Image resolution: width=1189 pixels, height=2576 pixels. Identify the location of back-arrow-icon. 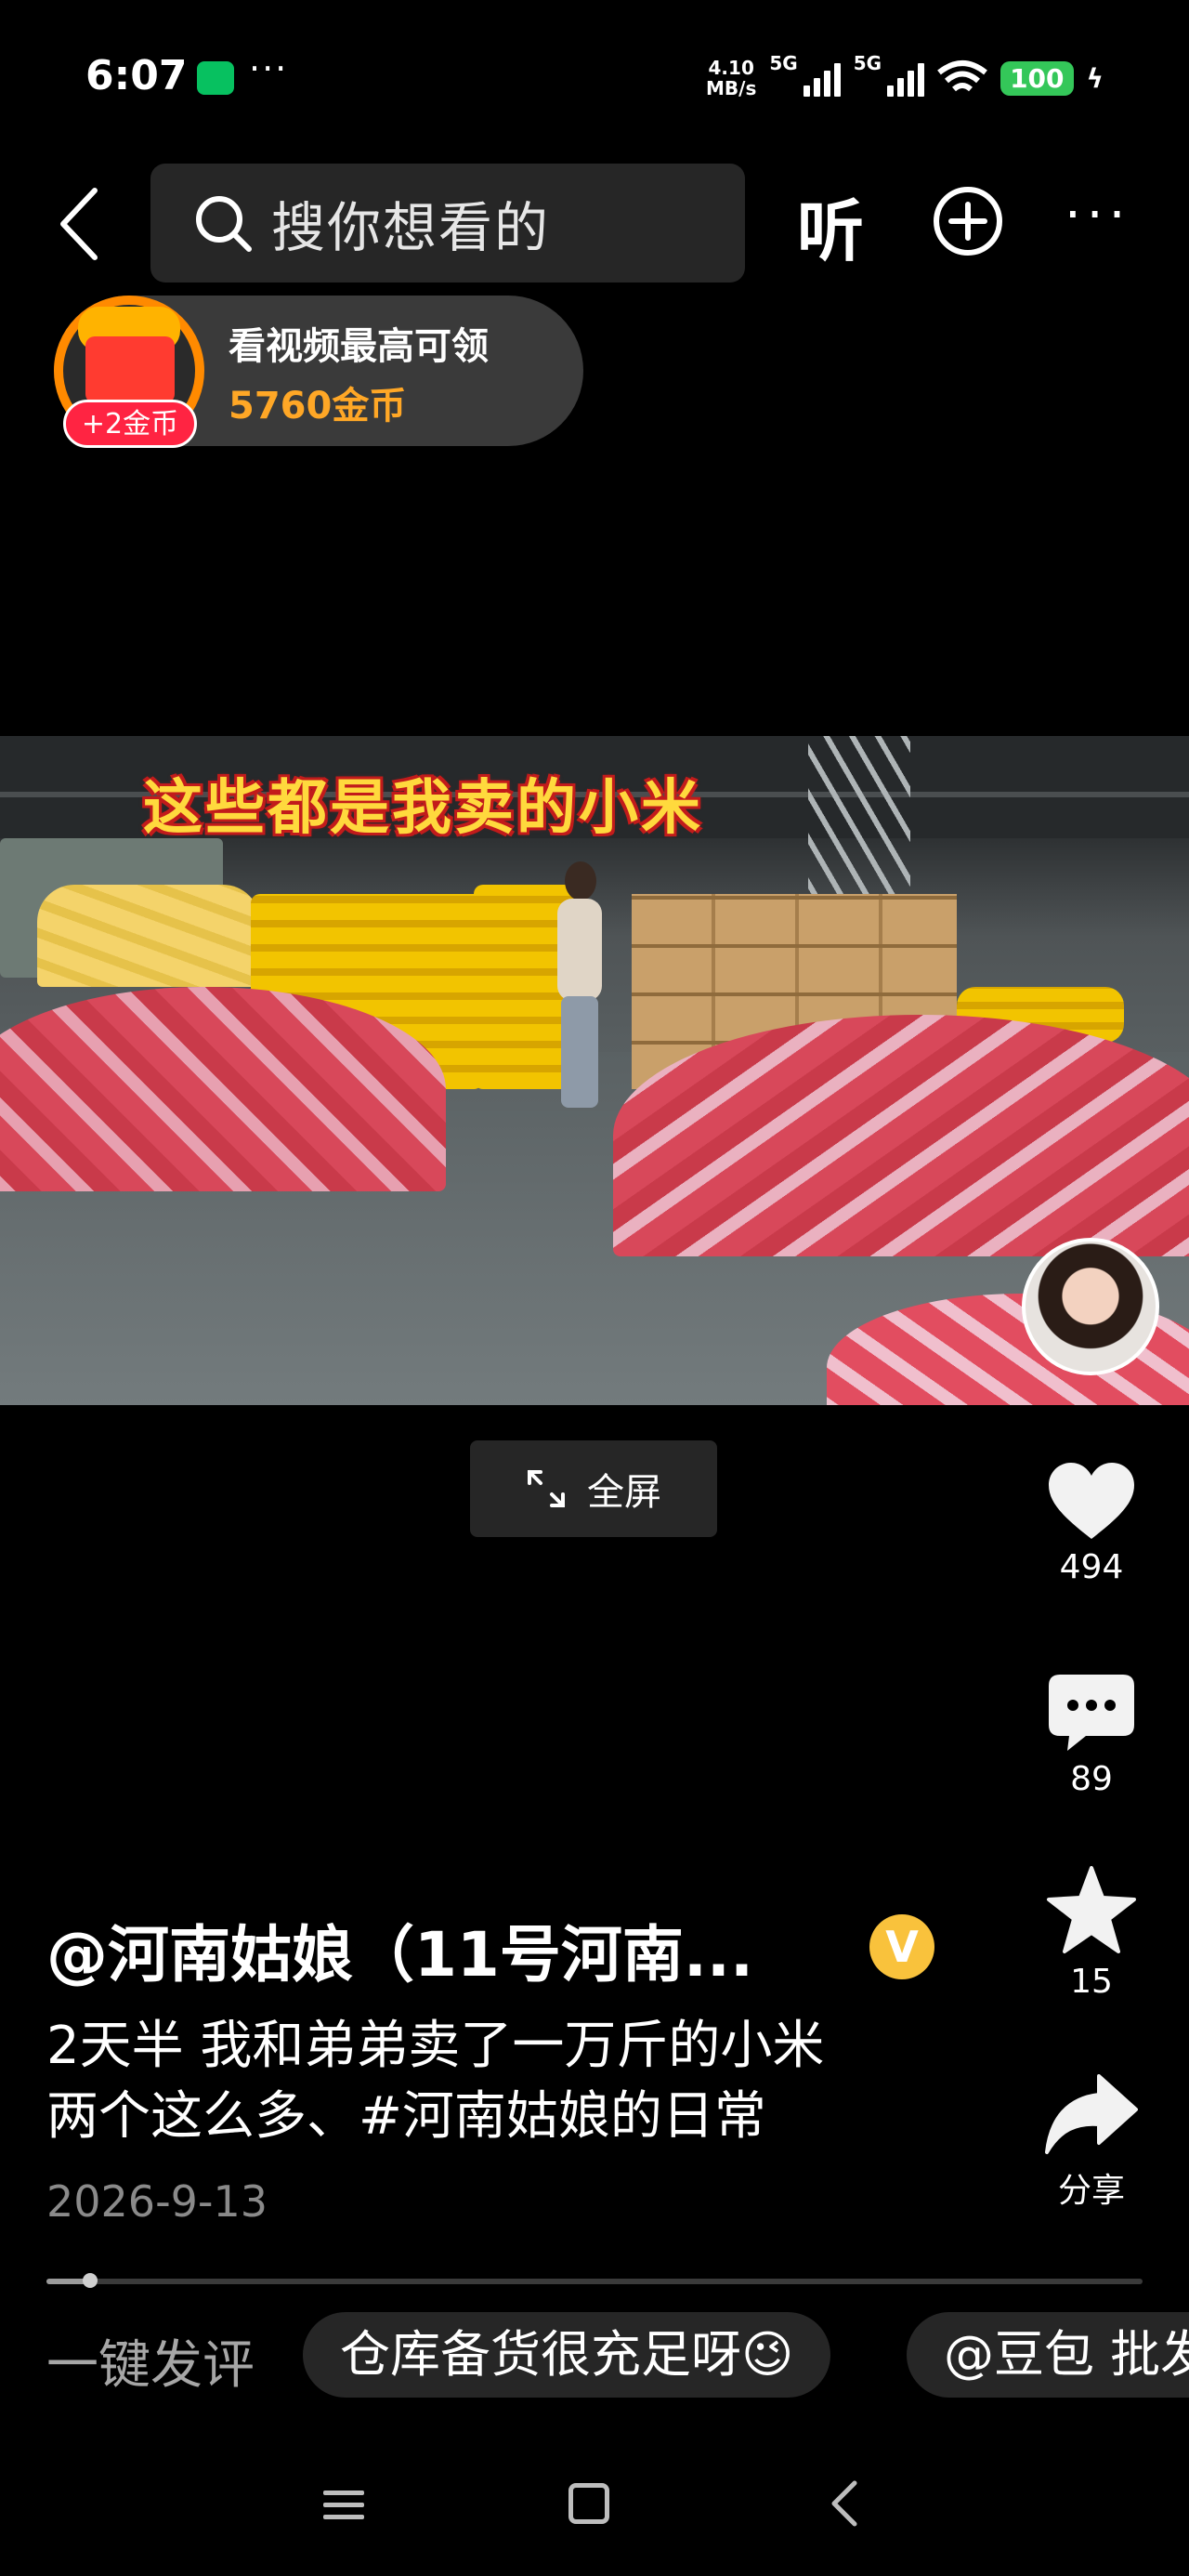
(79, 224).